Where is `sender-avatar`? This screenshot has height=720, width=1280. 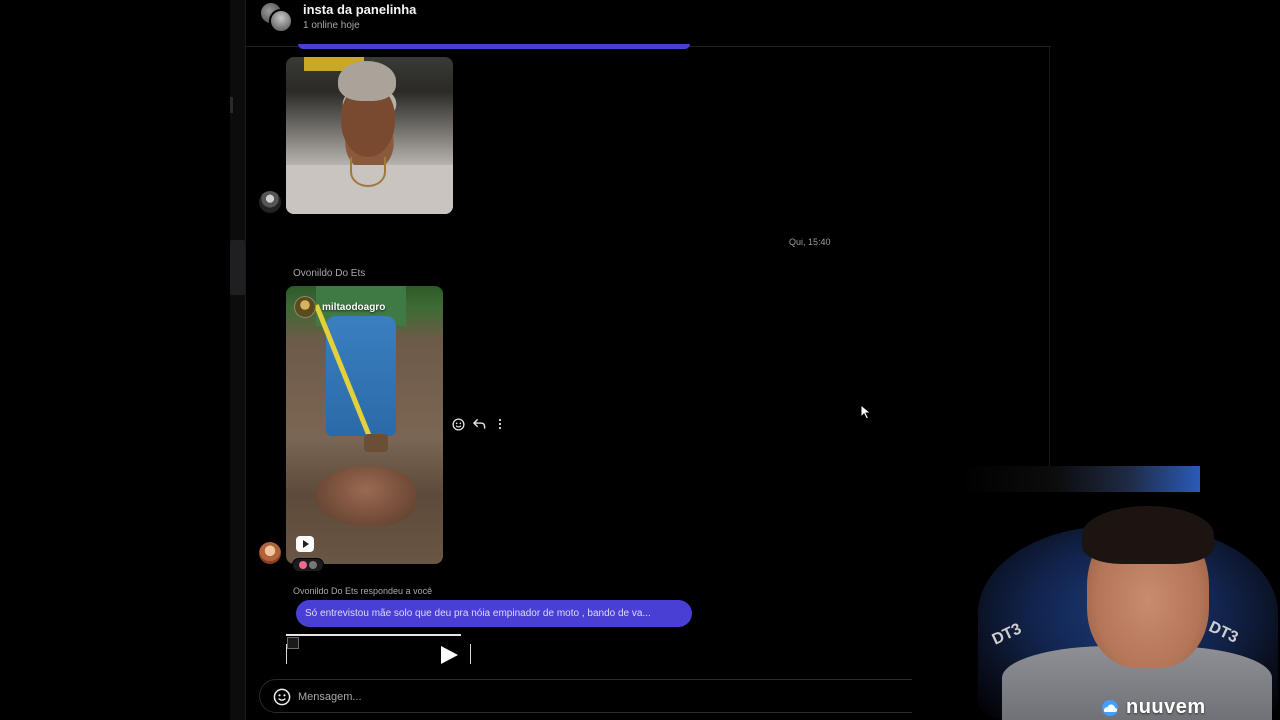 sender-avatar is located at coordinates (270, 202).